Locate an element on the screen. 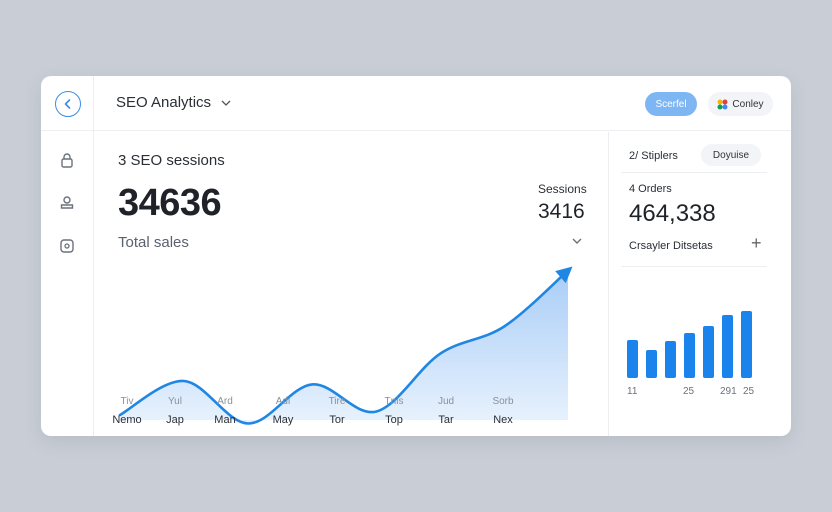  x-tick-label: Jud is located at coordinates (446, 401).